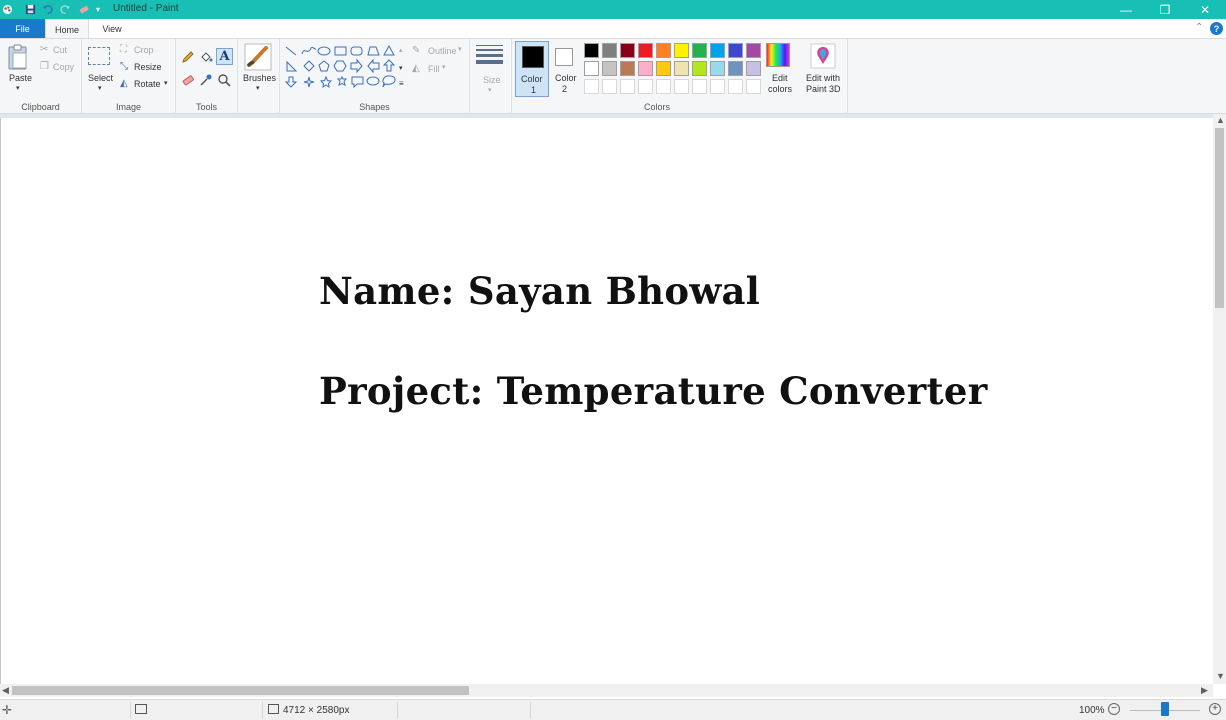 This screenshot has height=720, width=1226. Describe the element at coordinates (137, 49) in the screenshot. I see `crop-button: ⛶ Crop` at that location.